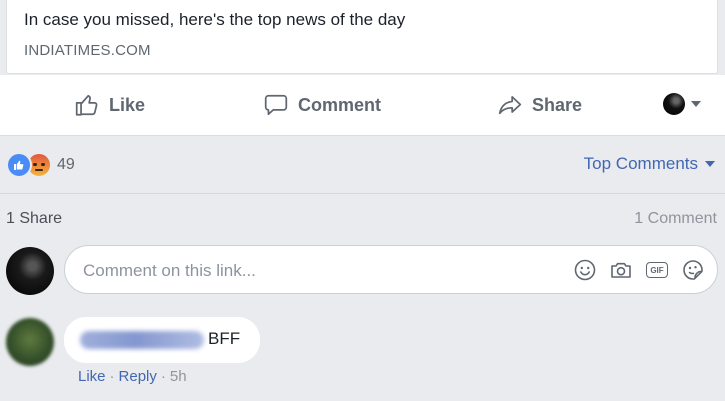 This screenshot has height=401, width=725. What do you see at coordinates (92, 376) in the screenshot?
I see `comment-like-link: Like` at bounding box center [92, 376].